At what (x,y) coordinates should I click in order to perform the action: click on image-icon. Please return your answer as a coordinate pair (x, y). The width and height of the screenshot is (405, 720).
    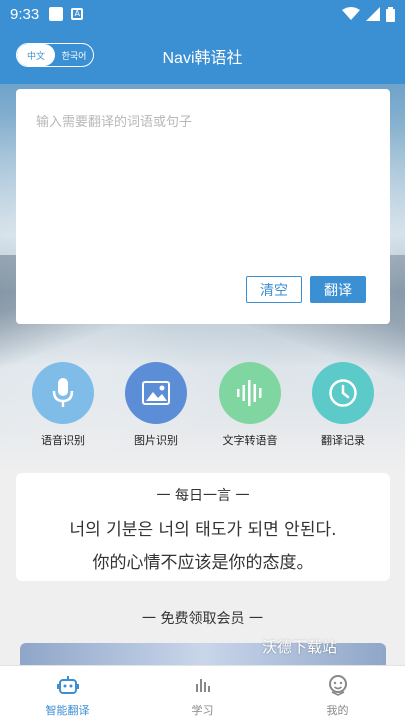
    Looking at the image, I should click on (156, 393).